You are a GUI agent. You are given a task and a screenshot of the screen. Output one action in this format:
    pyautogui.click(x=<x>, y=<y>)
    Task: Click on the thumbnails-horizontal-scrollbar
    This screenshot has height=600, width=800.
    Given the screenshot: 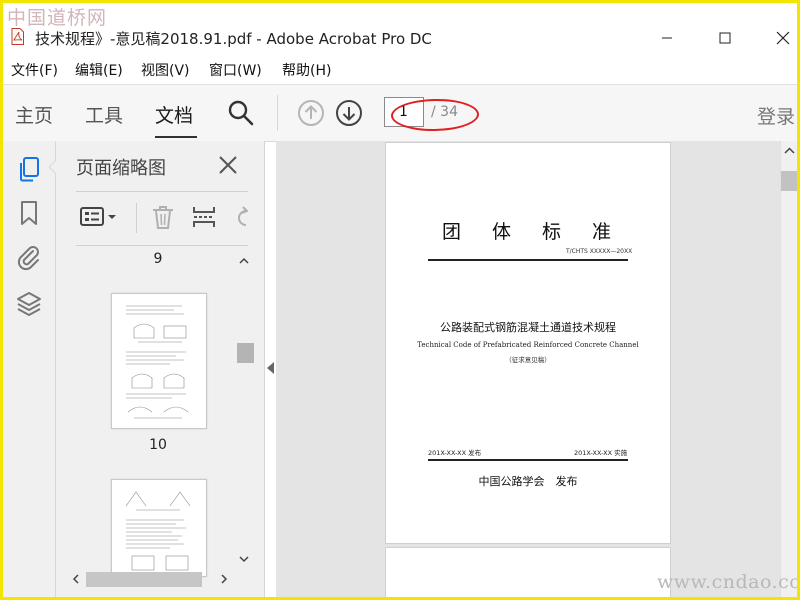 What is the action you would take?
    pyautogui.click(x=153, y=579)
    